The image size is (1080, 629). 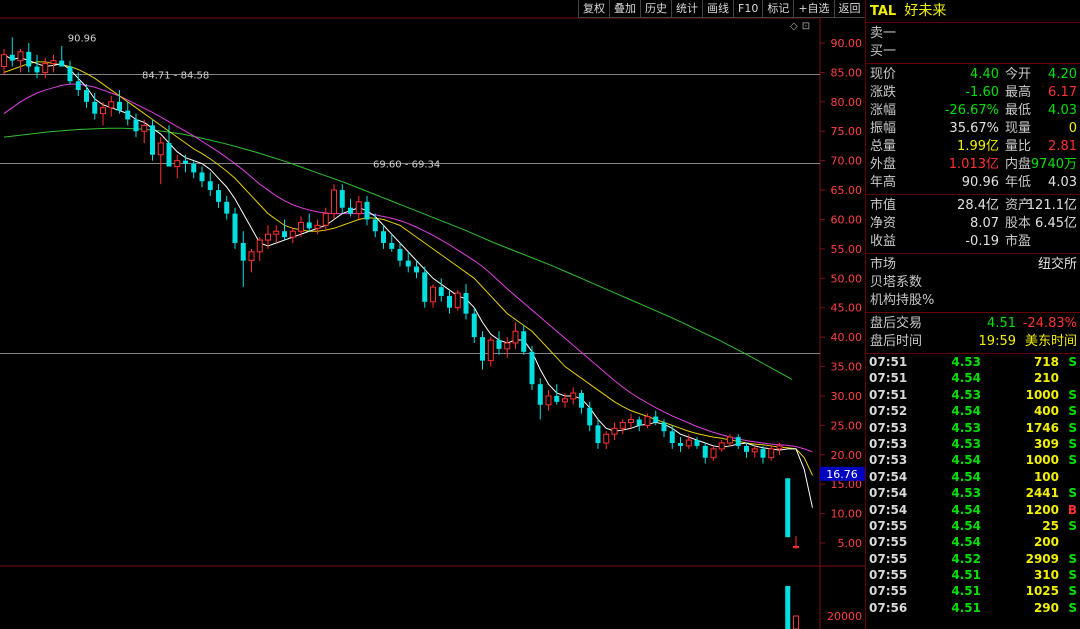 I want to click on tick-volume: 310, so click(x=1046, y=575).